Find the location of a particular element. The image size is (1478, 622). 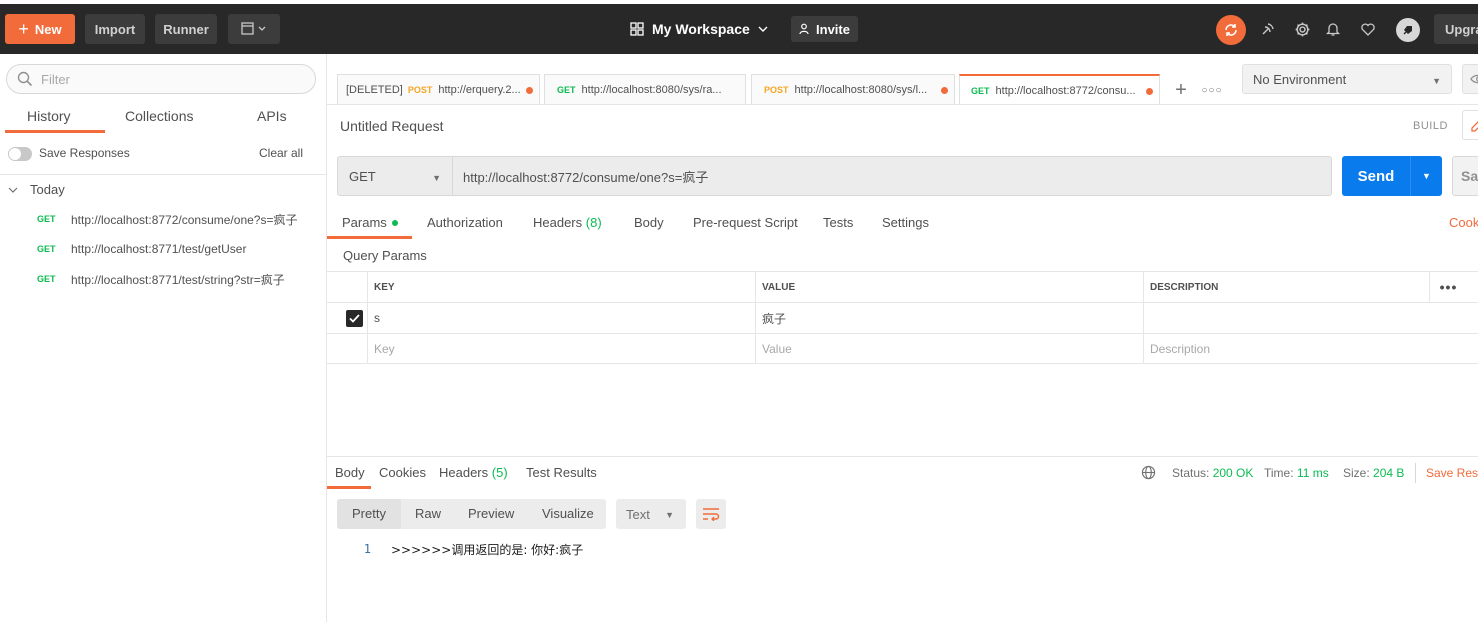

environment-select: No Environment ▼ is located at coordinates (1347, 79).